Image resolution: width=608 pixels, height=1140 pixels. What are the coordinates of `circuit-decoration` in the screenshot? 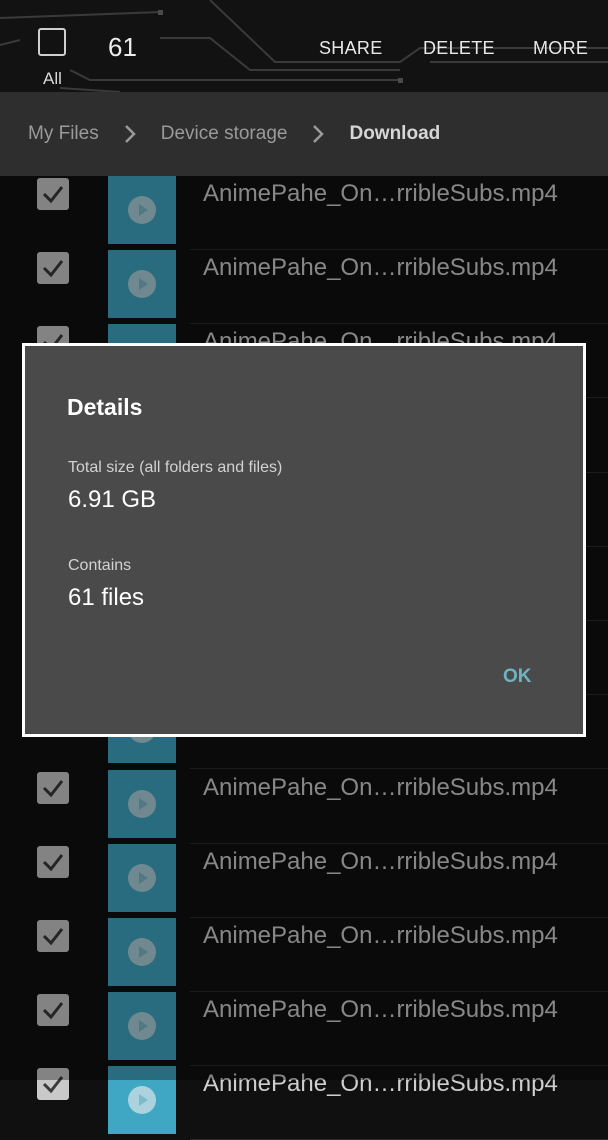 It's located at (304, 46).